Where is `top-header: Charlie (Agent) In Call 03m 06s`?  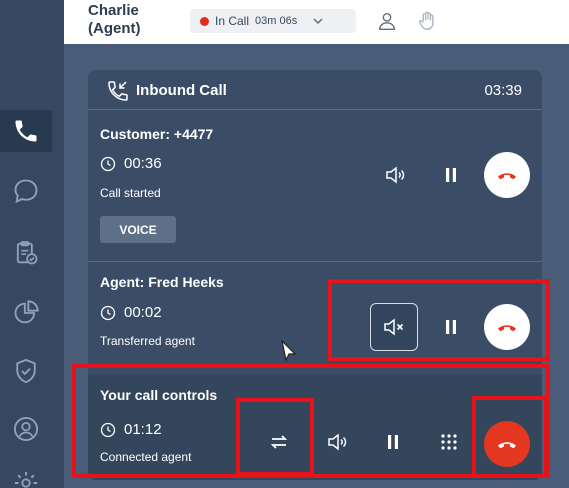 top-header: Charlie (Agent) In Call 03m 06s is located at coordinates (316, 22).